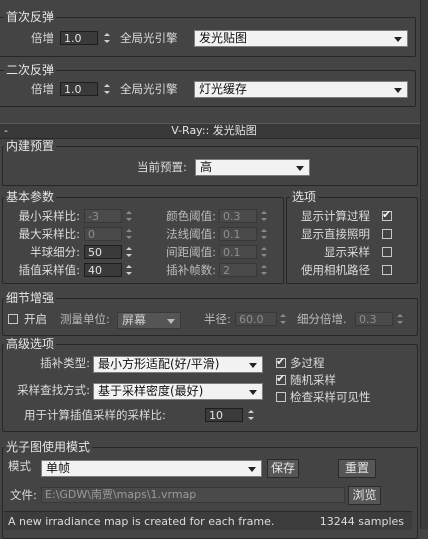 The image size is (428, 539). Describe the element at coordinates (364, 495) in the screenshot. I see `browse-button: 浏览` at that location.